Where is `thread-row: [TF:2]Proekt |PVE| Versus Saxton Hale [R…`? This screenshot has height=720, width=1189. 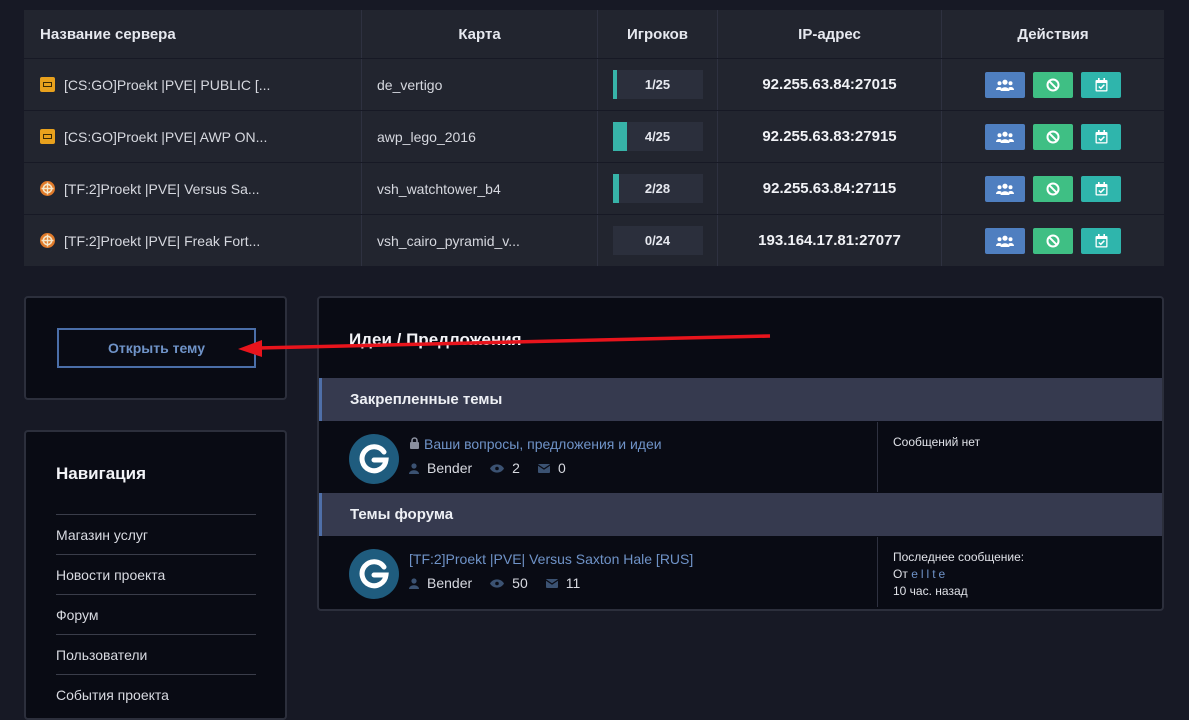 thread-row: [TF:2]Proekt |PVE| Versus Saxton Hale [R… is located at coordinates (740, 572).